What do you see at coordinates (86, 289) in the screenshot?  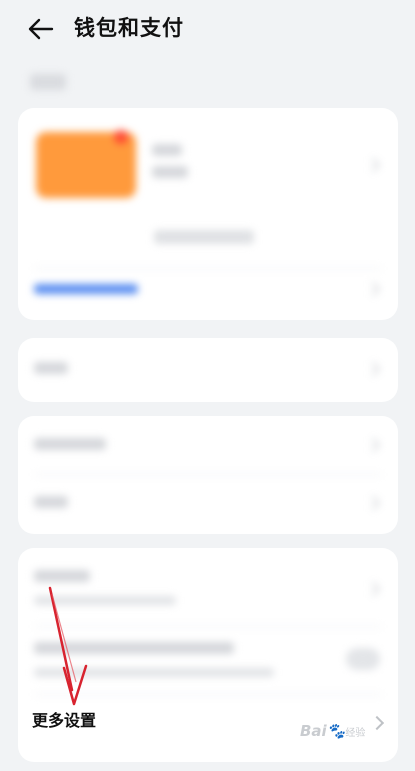 I see `blurred-link` at bounding box center [86, 289].